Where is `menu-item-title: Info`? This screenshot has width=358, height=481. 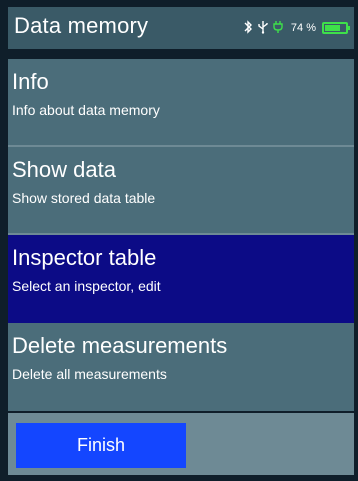
menu-item-title: Info is located at coordinates (30, 81).